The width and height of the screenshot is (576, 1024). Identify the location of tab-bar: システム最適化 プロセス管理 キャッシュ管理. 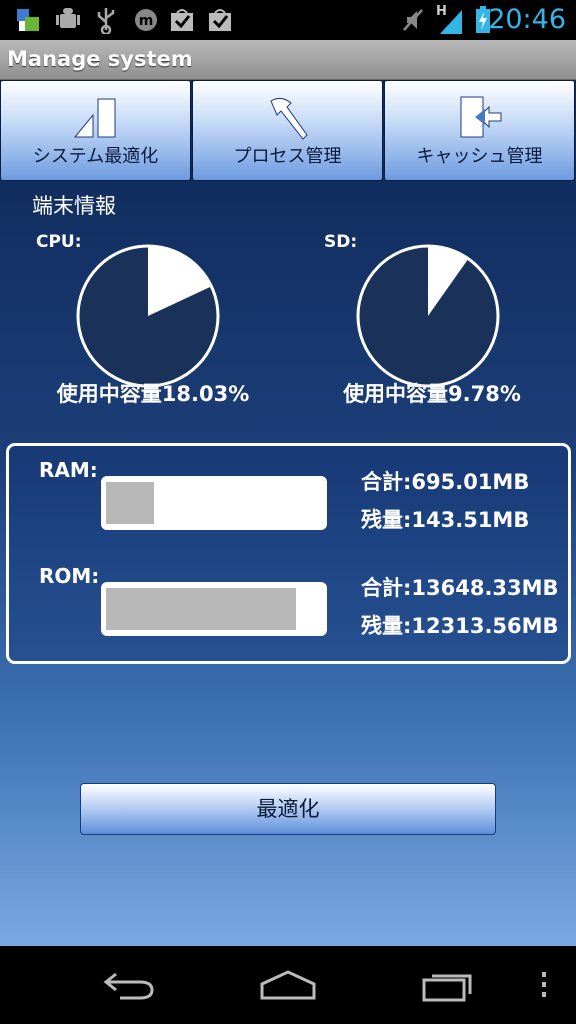
(288, 130).